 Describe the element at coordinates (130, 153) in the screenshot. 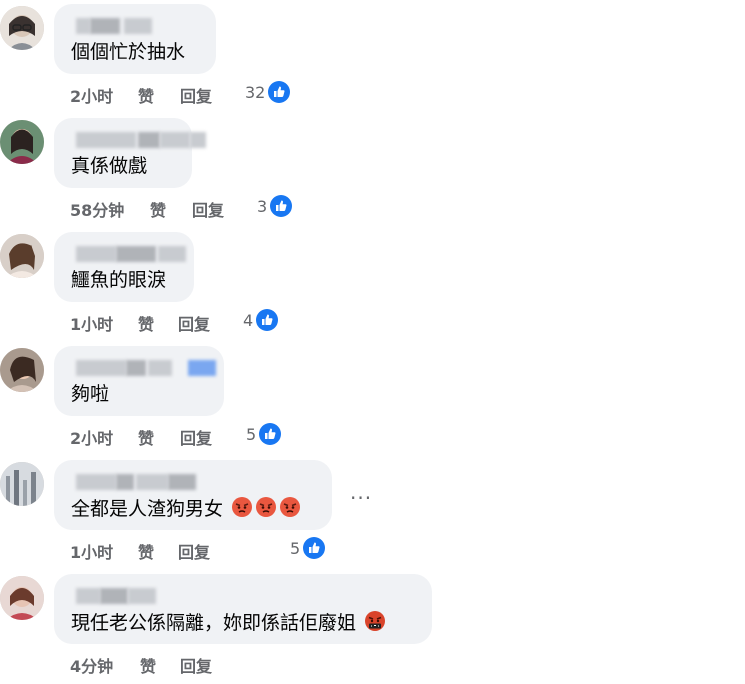

I see `comment-bubble: 真係做戲` at that location.